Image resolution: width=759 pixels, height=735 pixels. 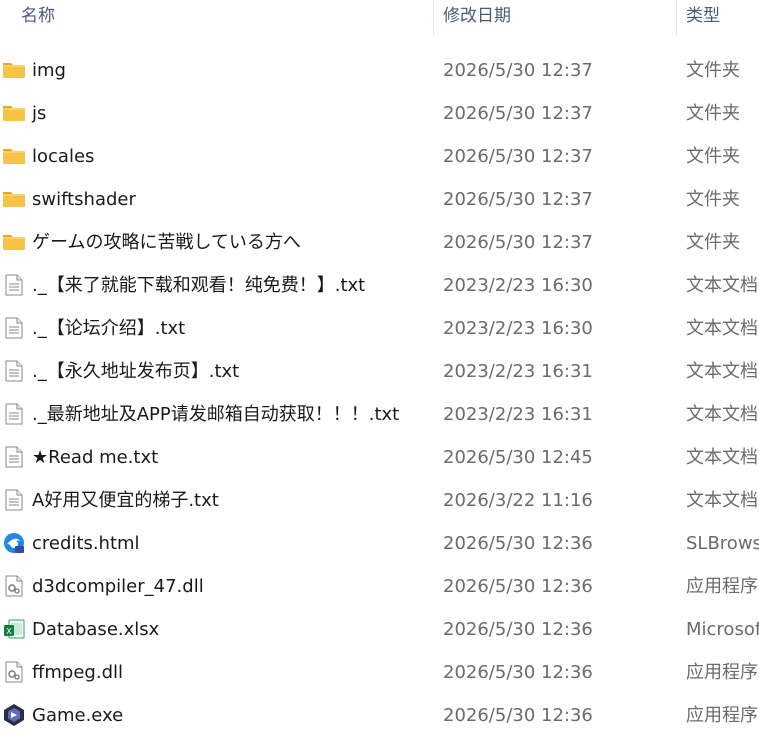 I want to click on file-name: Game.exe, so click(x=78, y=715).